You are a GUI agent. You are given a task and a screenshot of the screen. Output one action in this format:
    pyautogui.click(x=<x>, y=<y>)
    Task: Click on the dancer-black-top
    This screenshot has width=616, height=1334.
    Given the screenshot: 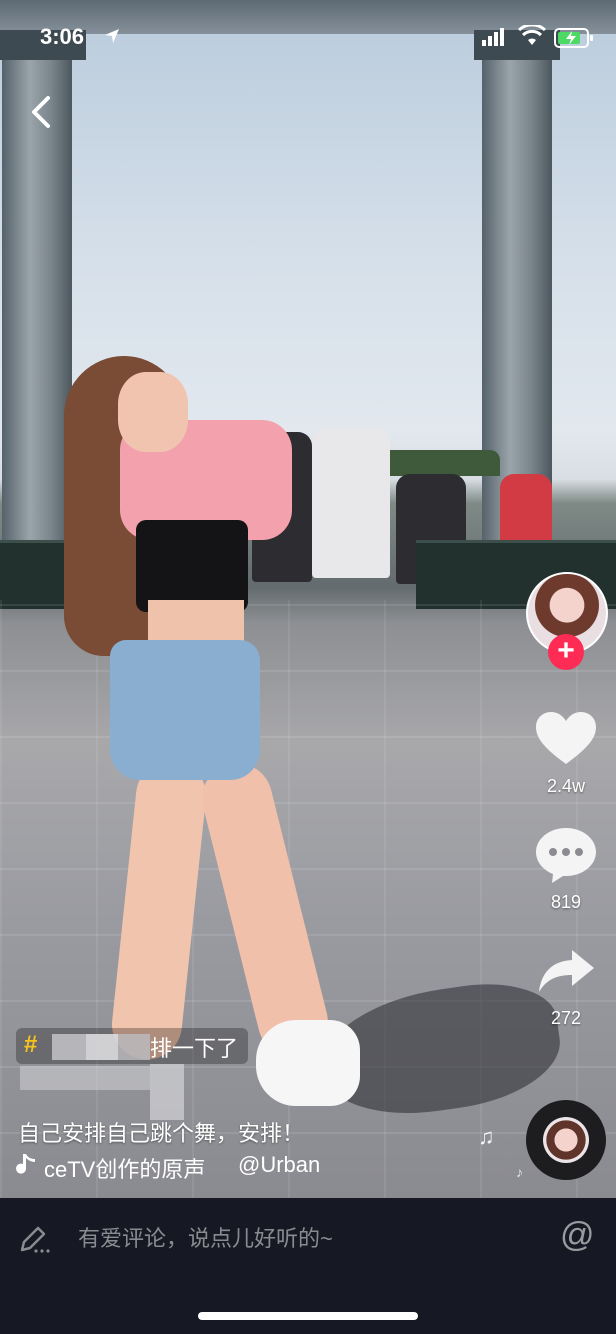 What is the action you would take?
    pyautogui.click(x=192, y=566)
    